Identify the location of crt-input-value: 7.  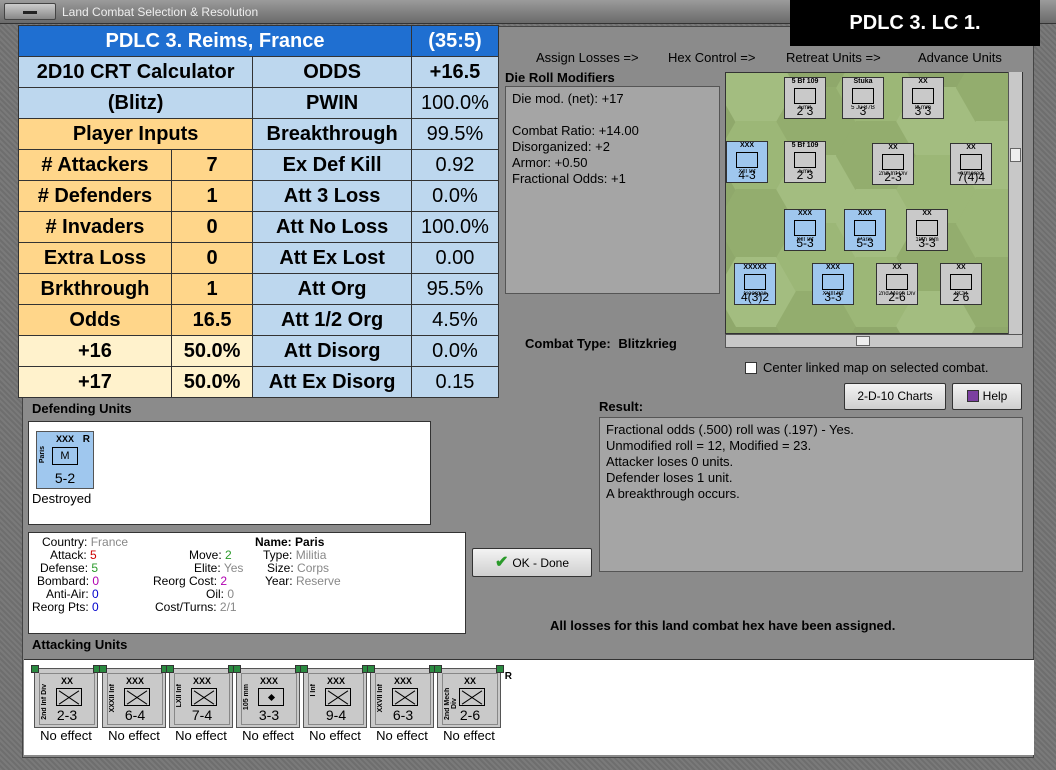
(212, 165).